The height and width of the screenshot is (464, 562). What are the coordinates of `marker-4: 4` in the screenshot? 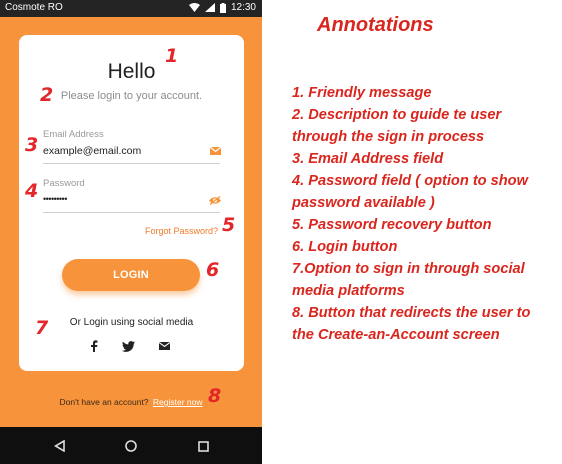 It's located at (32, 191).